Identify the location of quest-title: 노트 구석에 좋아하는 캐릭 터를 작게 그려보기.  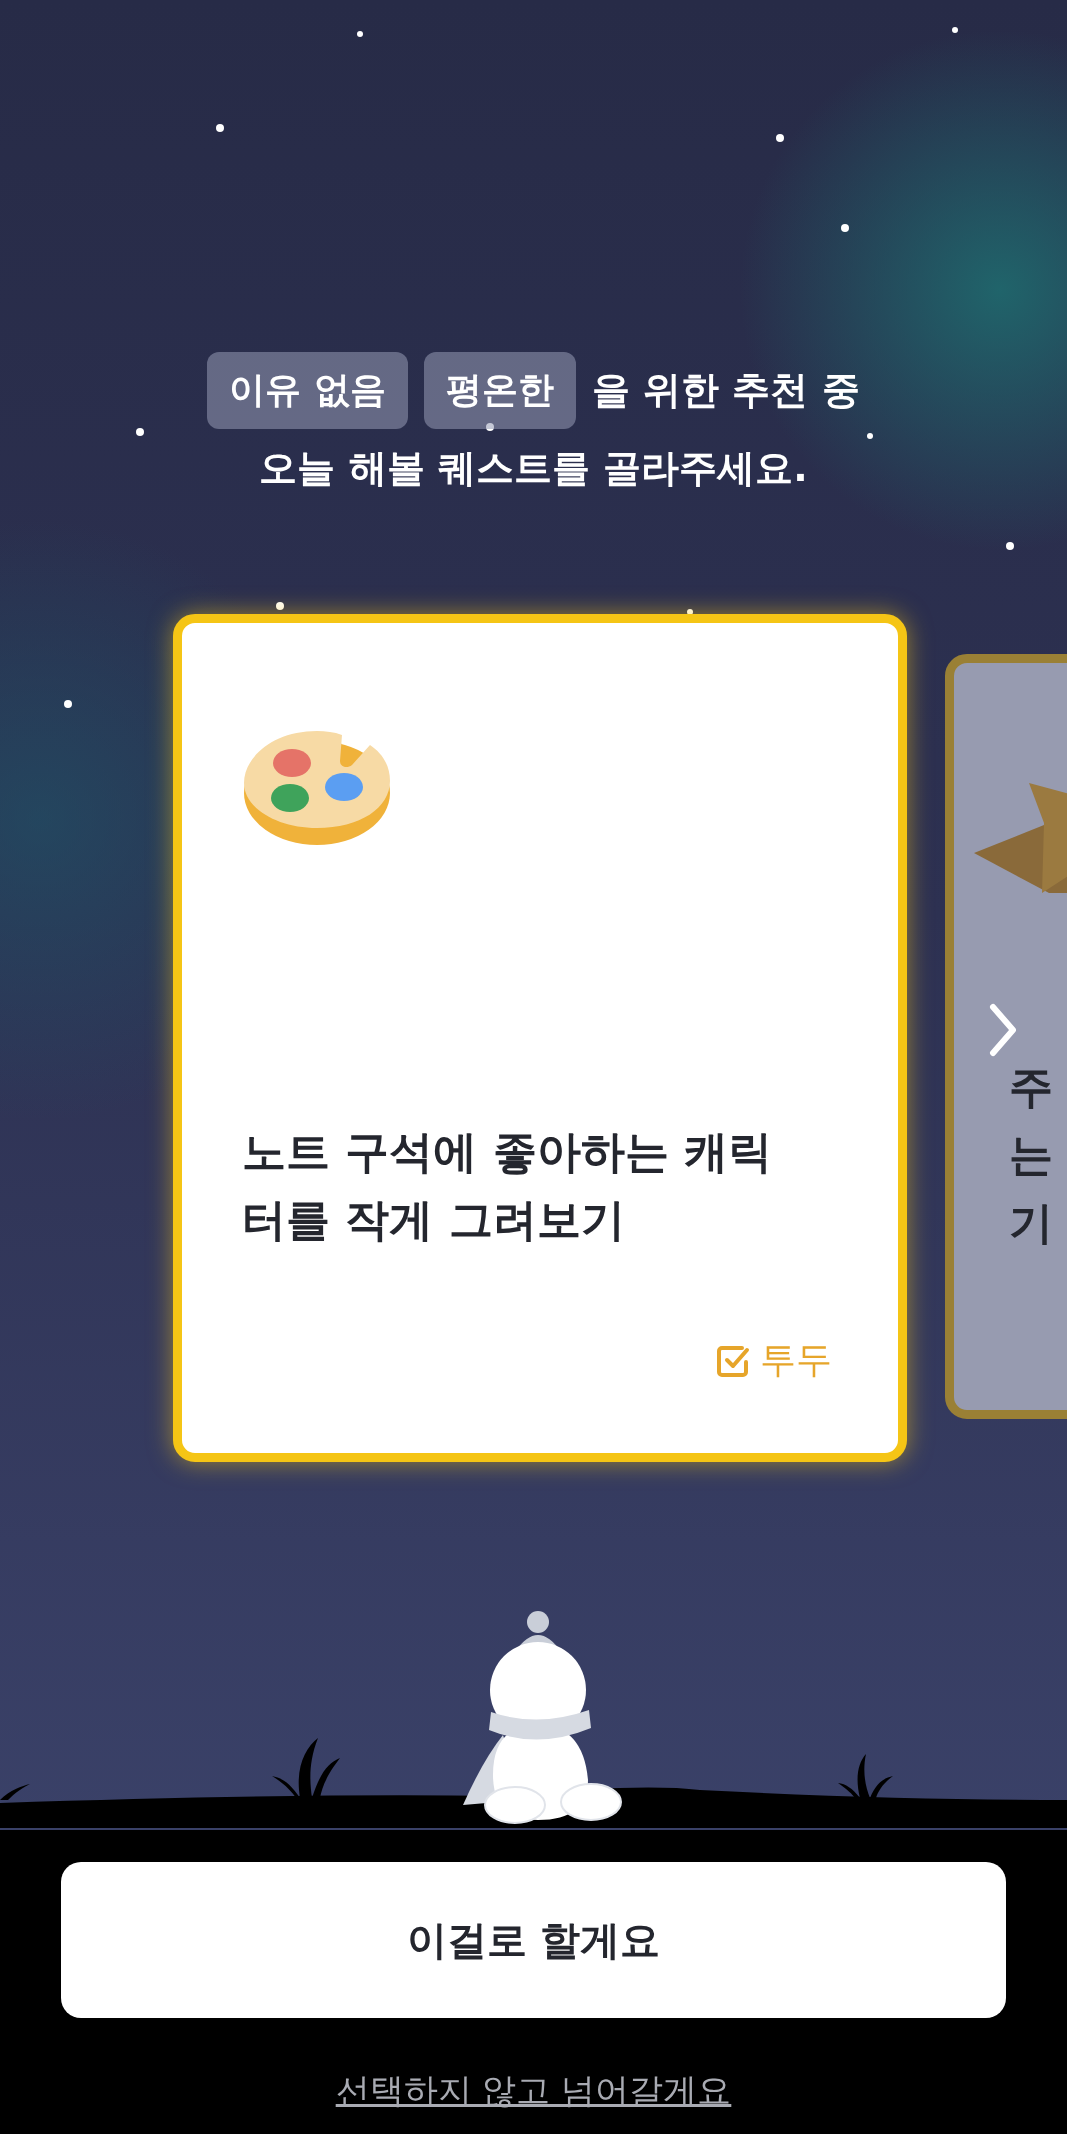
(507, 1186).